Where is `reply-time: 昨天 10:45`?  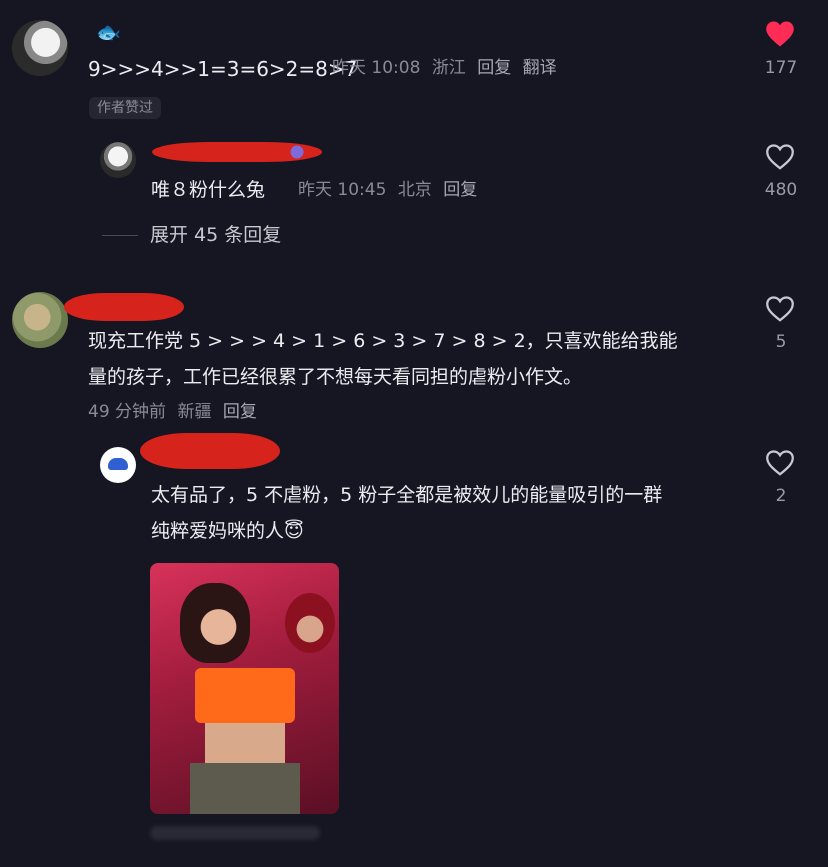
reply-time: 昨天 10:45 is located at coordinates (342, 190).